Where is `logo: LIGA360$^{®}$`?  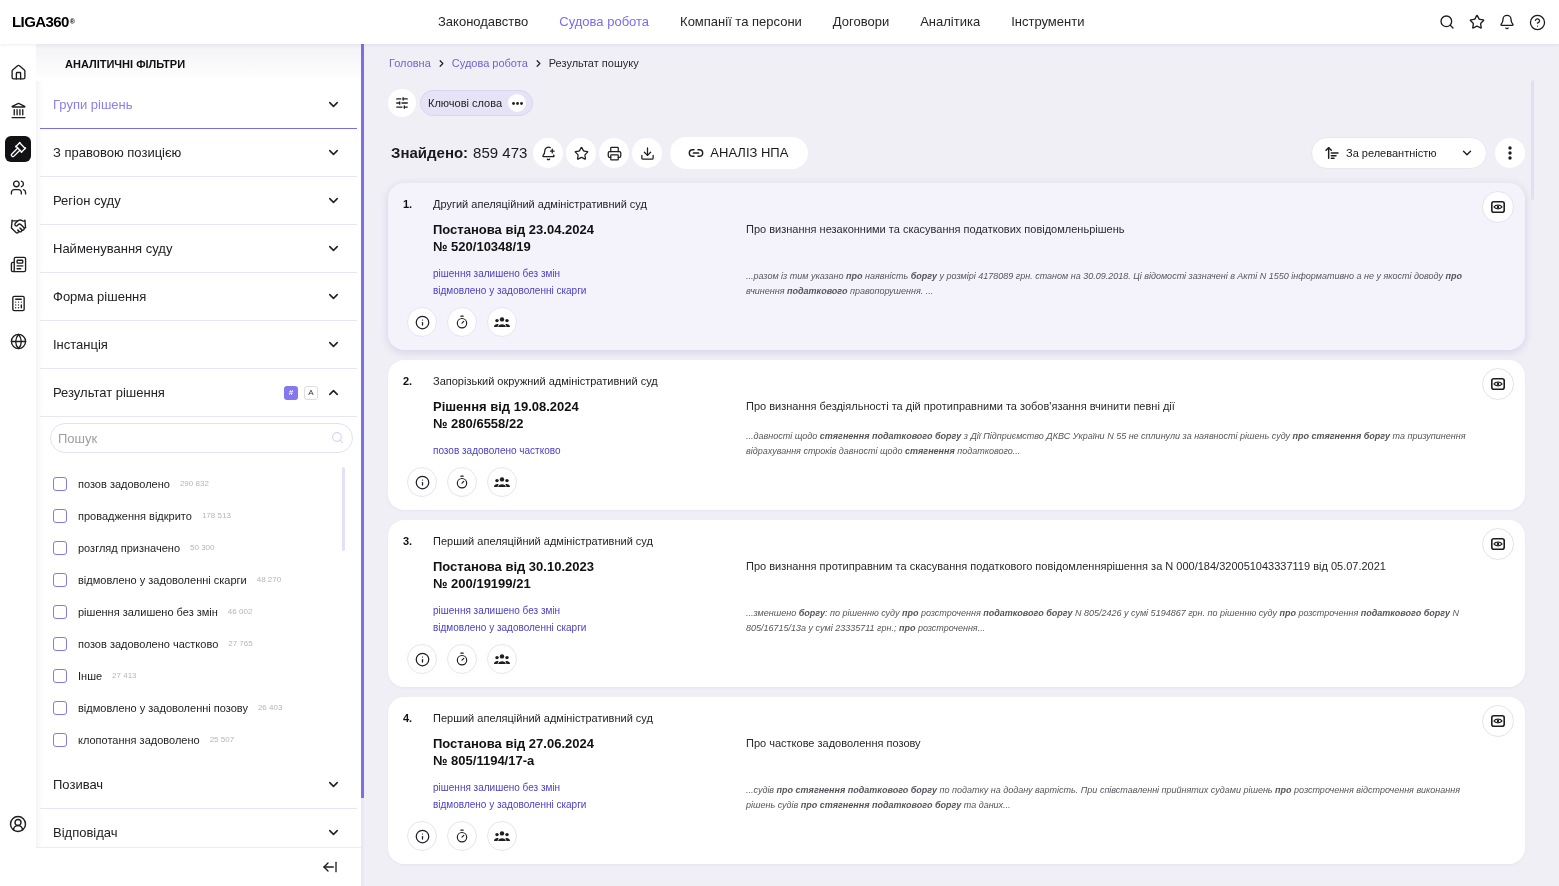 logo: LIGA360$^{®}$ is located at coordinates (43, 21).